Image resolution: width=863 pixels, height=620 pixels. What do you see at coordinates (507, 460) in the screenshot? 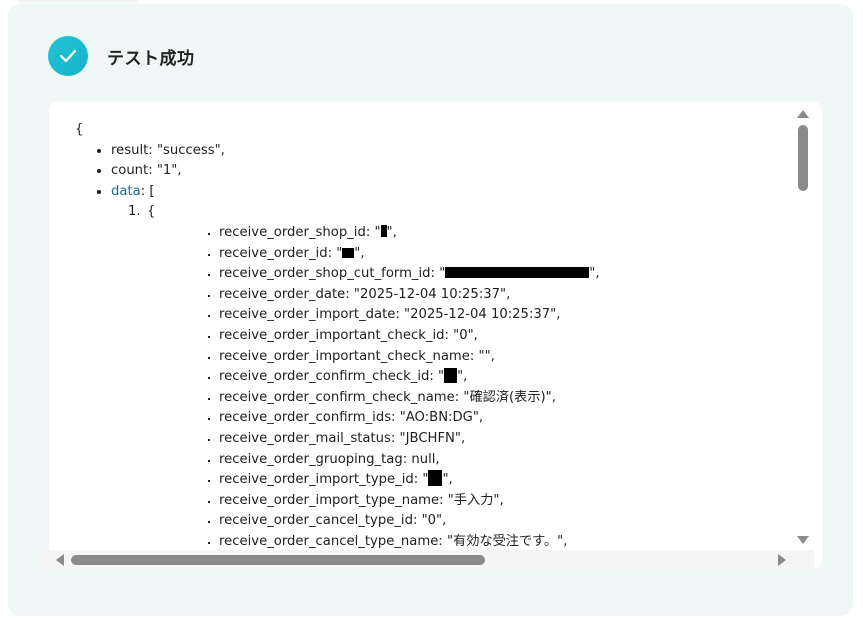
I see `field-gruoping-tag: receive_order_gruoping_tag: null,` at bounding box center [507, 460].